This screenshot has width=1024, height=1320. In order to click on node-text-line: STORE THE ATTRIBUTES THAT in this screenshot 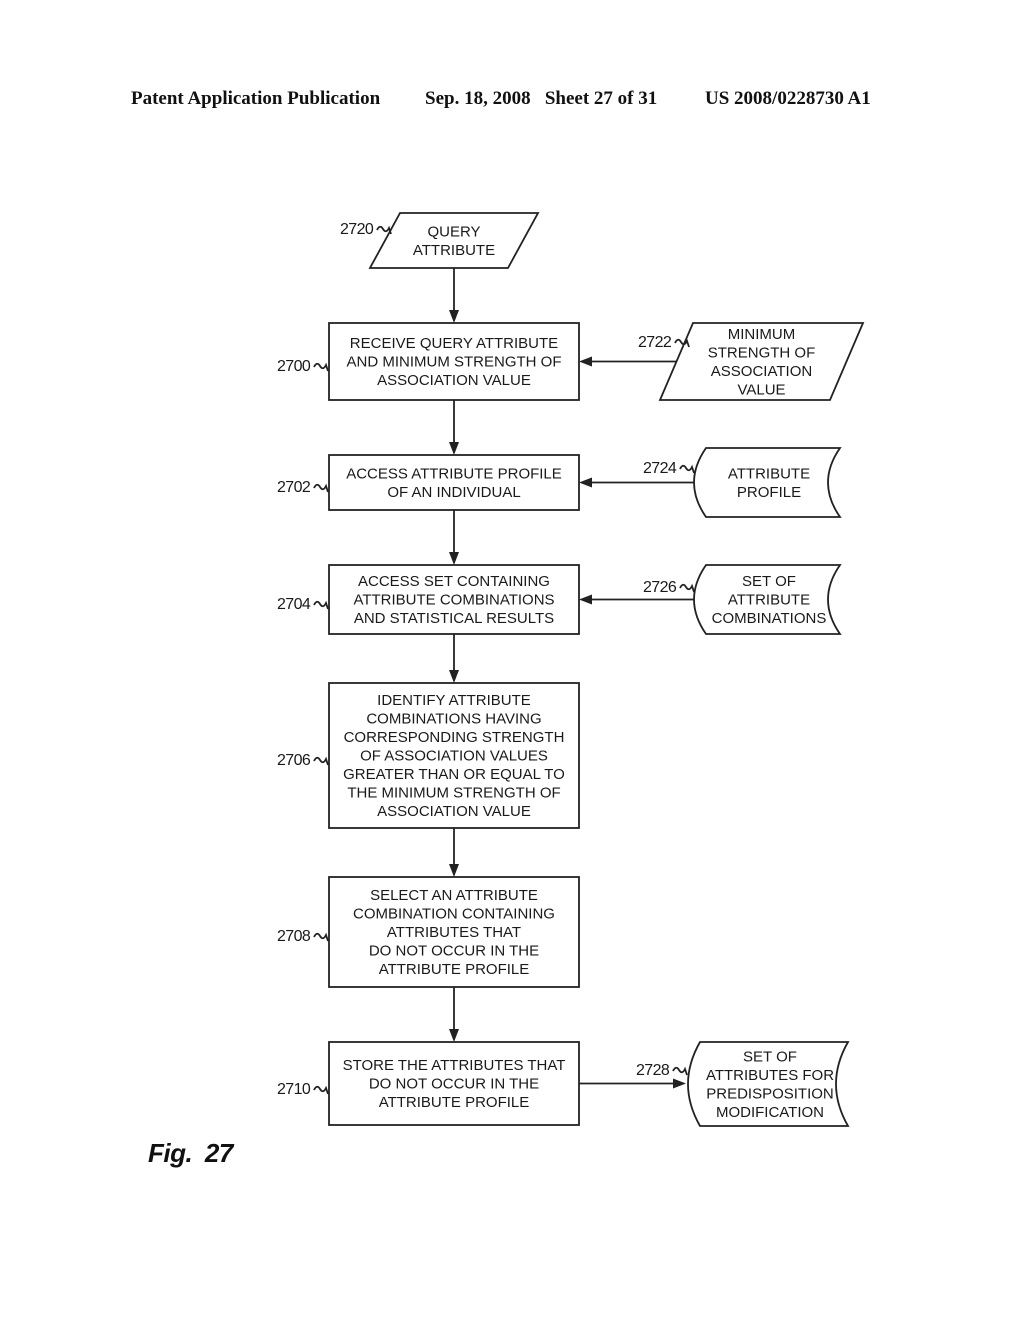, I will do `click(454, 1065)`.